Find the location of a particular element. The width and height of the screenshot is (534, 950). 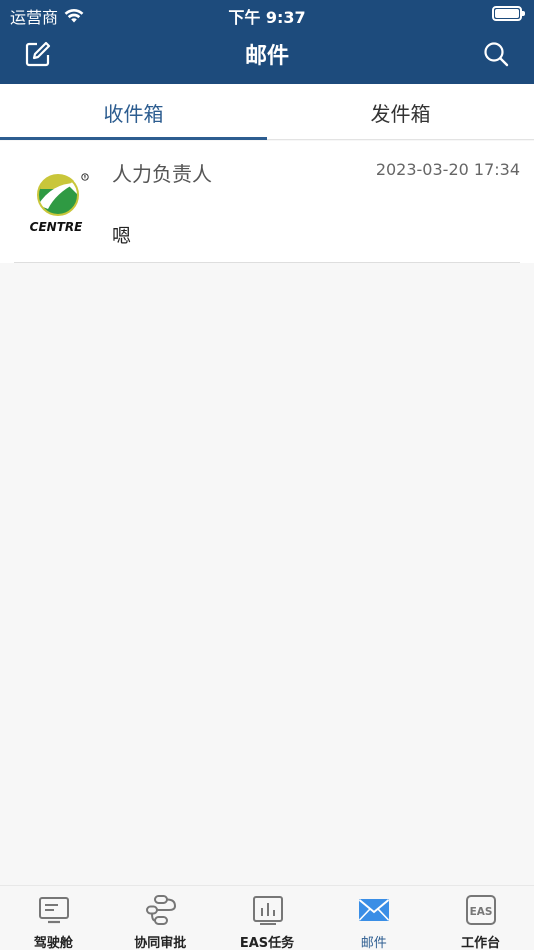

mailbox-tabs: 收件箱 发件箱 is located at coordinates (267, 112).